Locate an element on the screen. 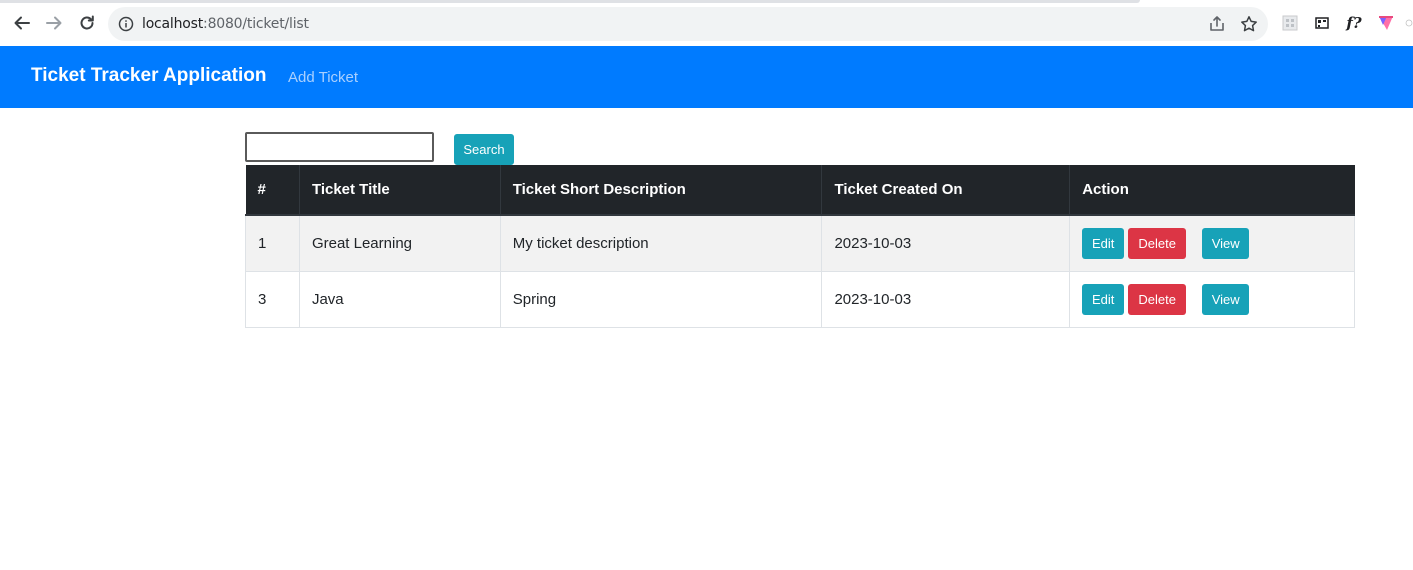  url-text: localhost:8080/ticket/list is located at coordinates (225, 24).